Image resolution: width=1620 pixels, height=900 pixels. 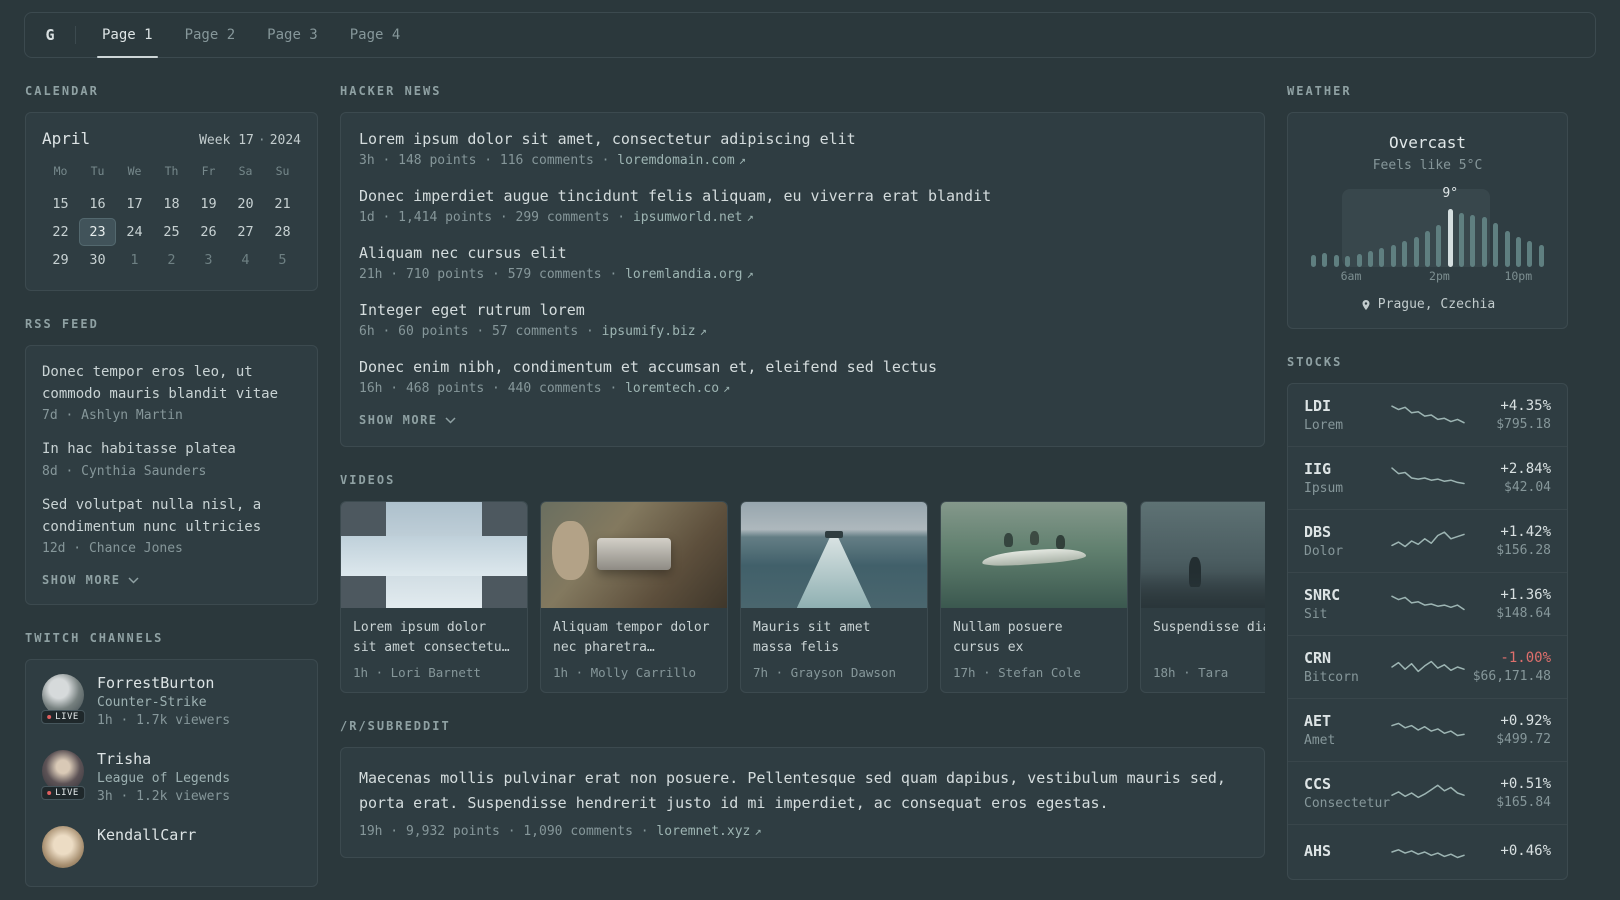 What do you see at coordinates (1427, 666) in the screenshot?
I see `stock-row: CRN Bitcorn -1.00% $66,171.48` at bounding box center [1427, 666].